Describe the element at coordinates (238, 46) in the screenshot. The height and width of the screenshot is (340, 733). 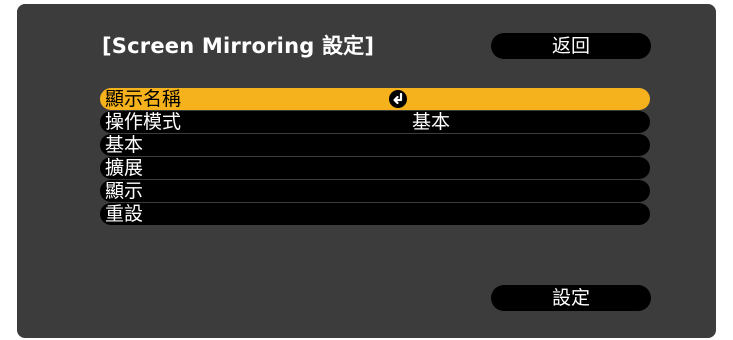
I see `dialog-title: [Screen Mirroring 設定]` at that location.